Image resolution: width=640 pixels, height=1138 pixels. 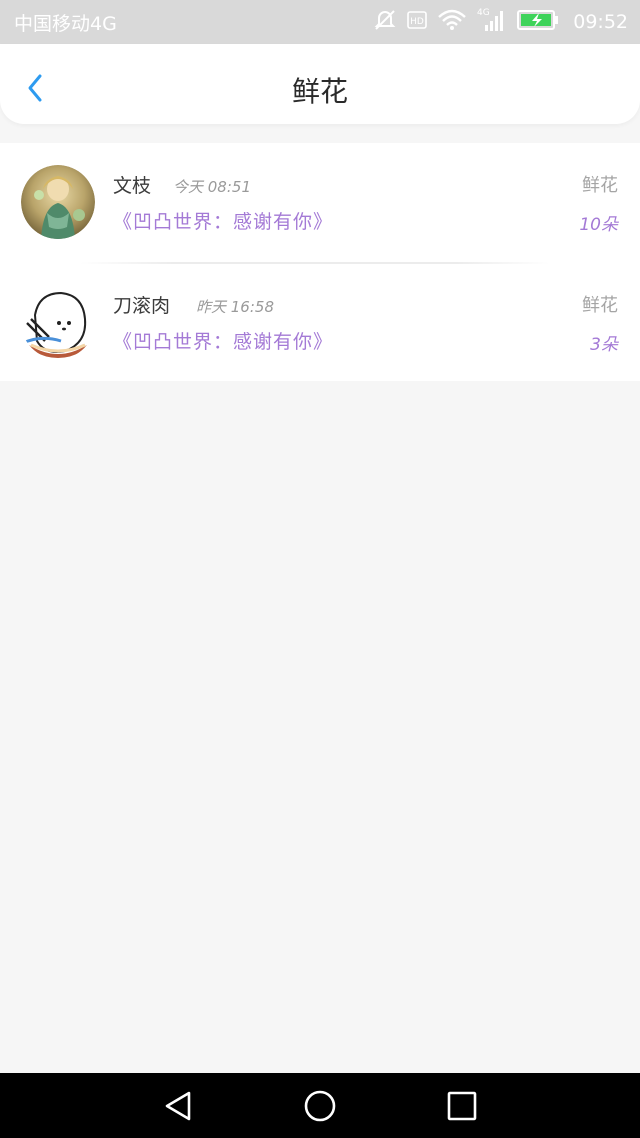 What do you see at coordinates (235, 307) in the screenshot?
I see `timestamp: 昨天 16:58` at bounding box center [235, 307].